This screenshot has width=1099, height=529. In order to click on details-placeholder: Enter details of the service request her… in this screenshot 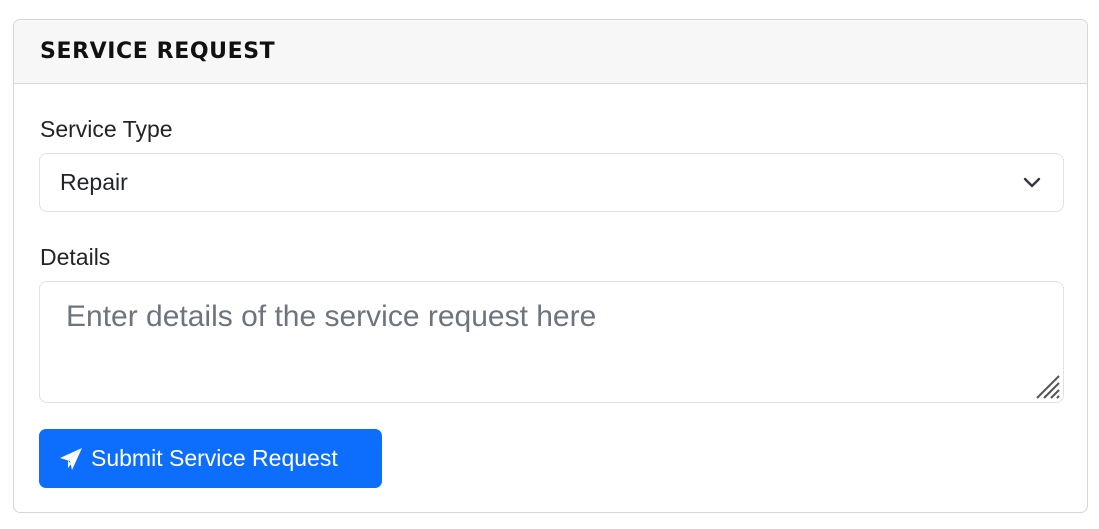, I will do `click(331, 316)`.